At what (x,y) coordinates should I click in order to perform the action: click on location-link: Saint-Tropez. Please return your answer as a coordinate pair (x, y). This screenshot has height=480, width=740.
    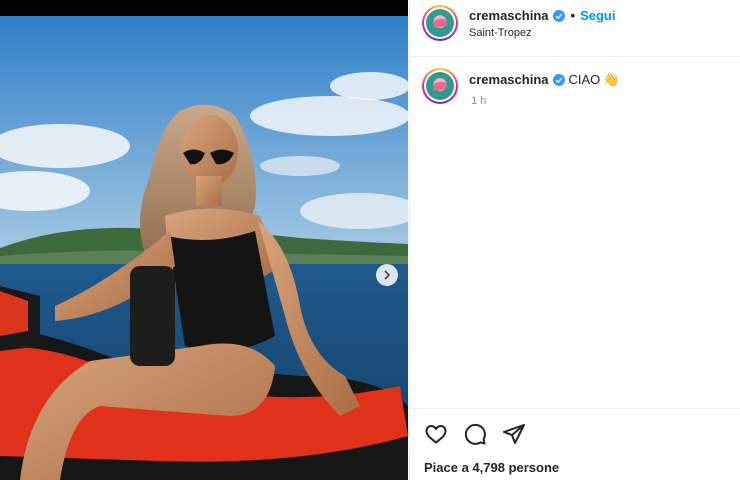
    Looking at the image, I should click on (500, 33).